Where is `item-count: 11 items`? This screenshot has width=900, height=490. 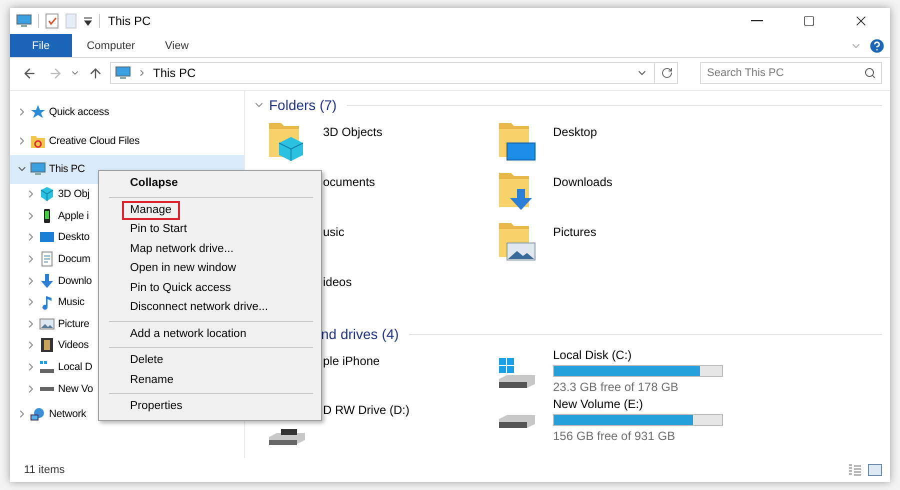
item-count: 11 items is located at coordinates (44, 470).